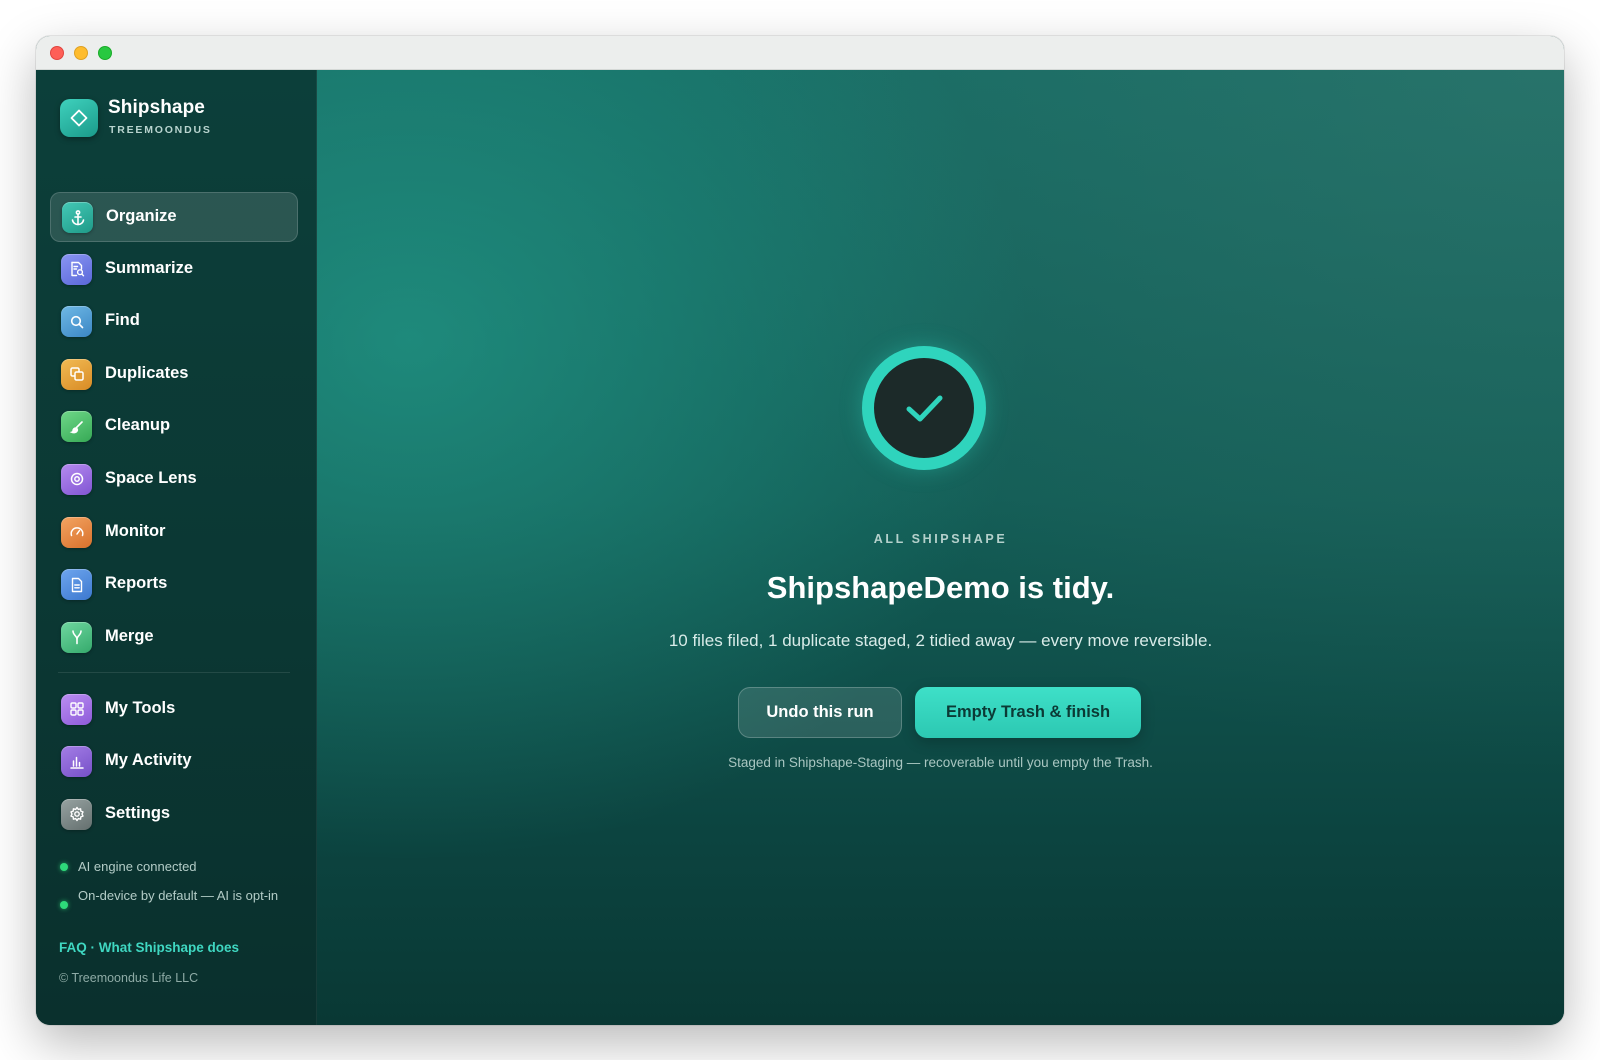 The width and height of the screenshot is (1600, 1060). What do you see at coordinates (174, 638) in the screenshot?
I see `sidebar-item-merge: Merge` at bounding box center [174, 638].